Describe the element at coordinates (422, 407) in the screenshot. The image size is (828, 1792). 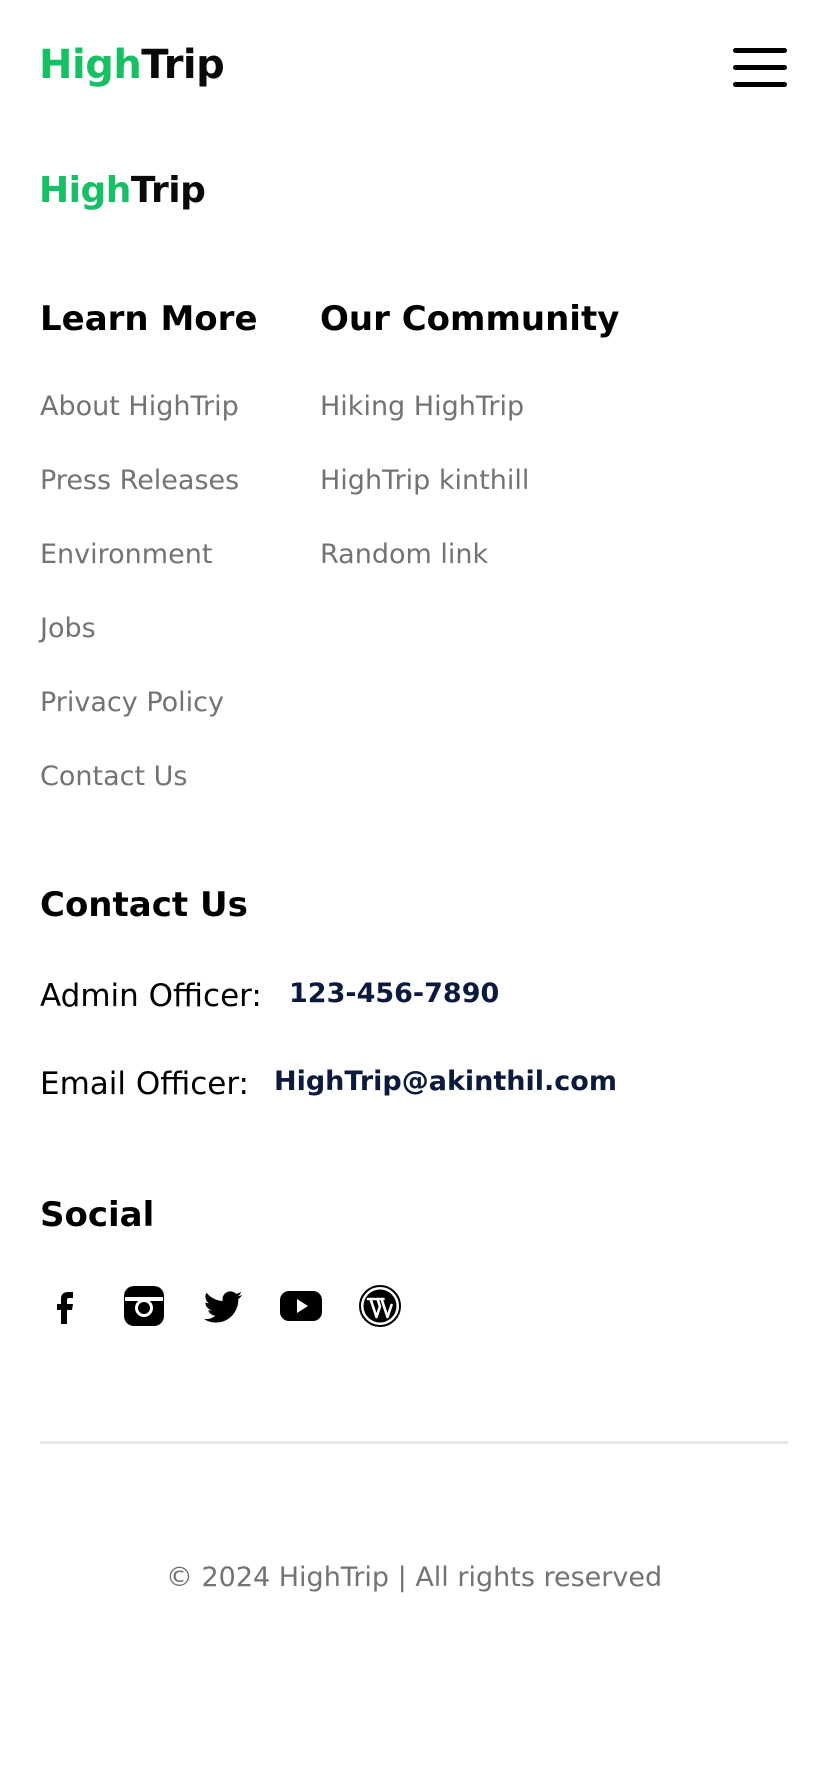
I see `link-hiking-hightrip: Hiking HighTrip` at that location.